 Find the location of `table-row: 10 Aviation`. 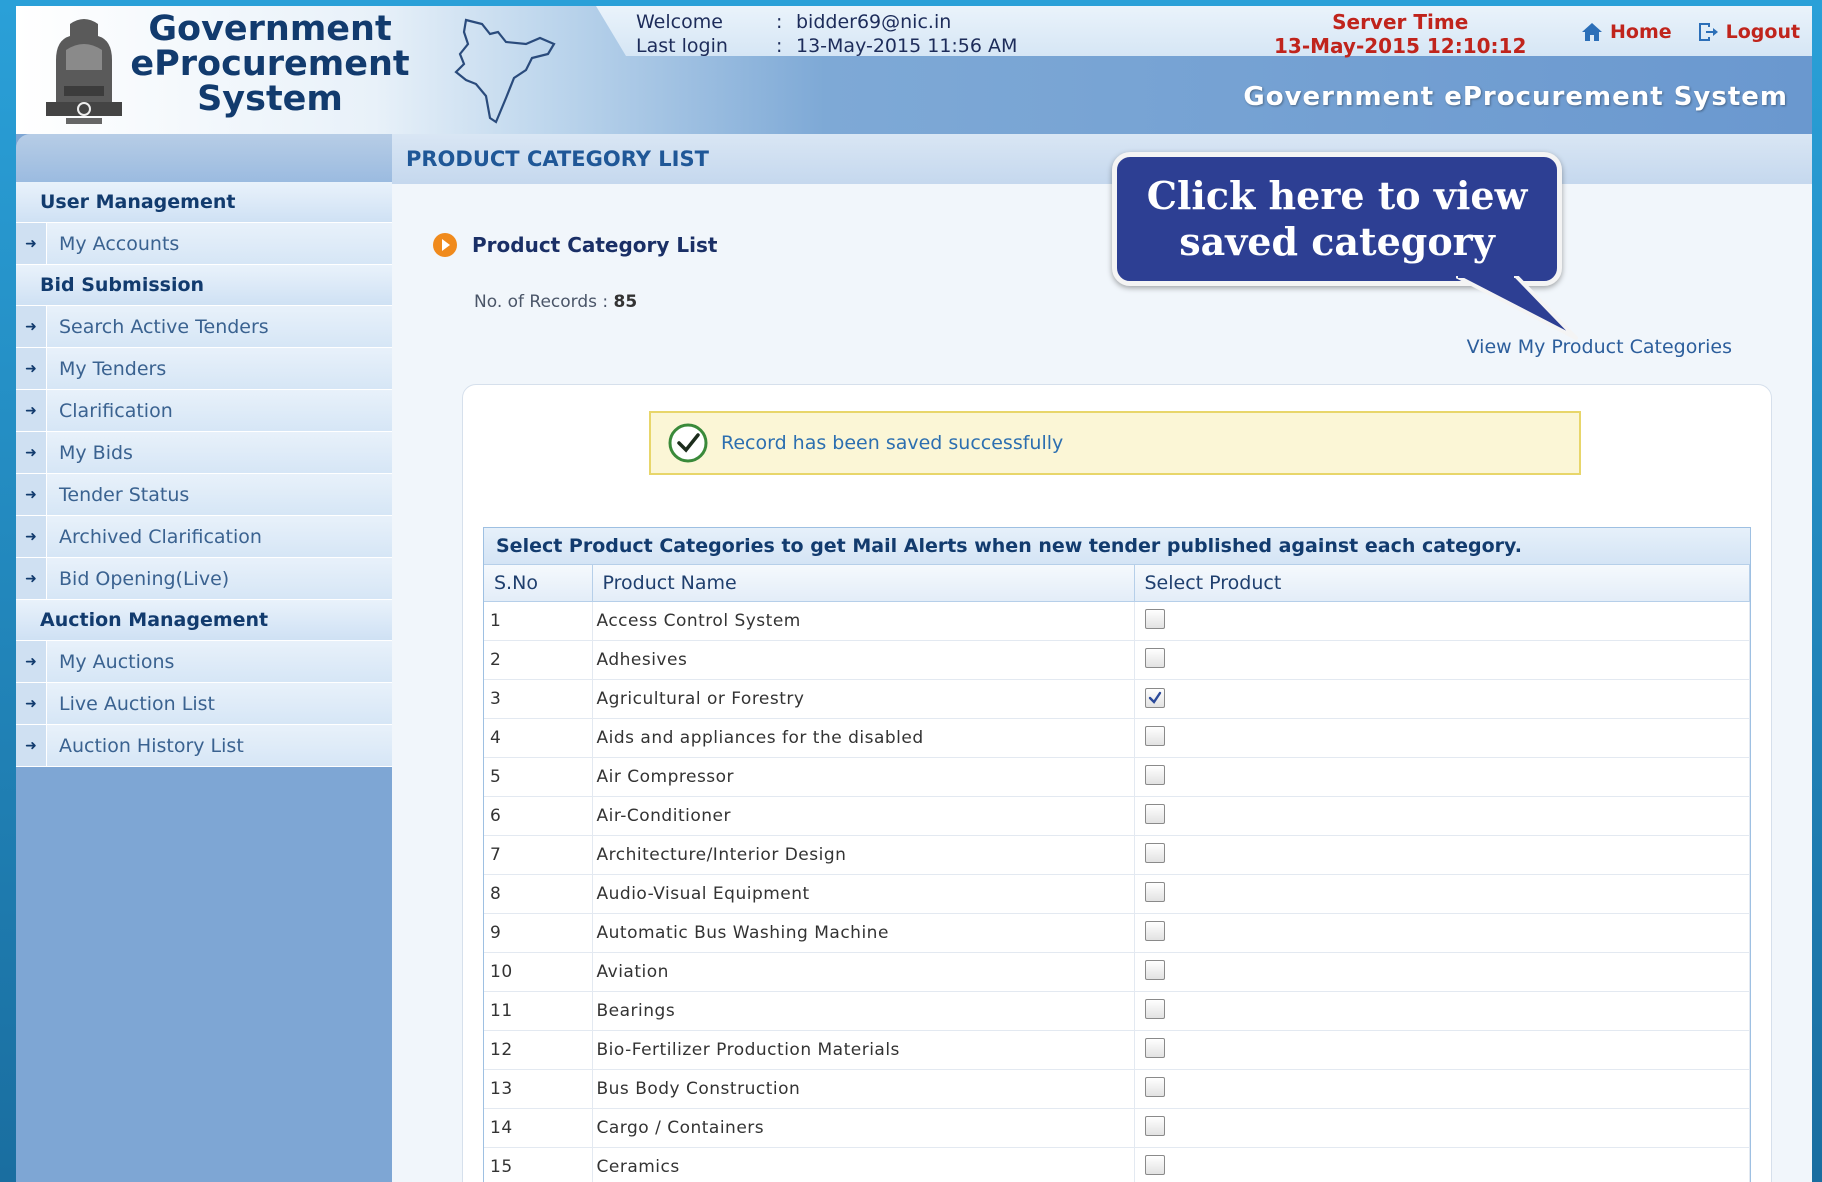

table-row: 10 Aviation is located at coordinates (1117, 972).